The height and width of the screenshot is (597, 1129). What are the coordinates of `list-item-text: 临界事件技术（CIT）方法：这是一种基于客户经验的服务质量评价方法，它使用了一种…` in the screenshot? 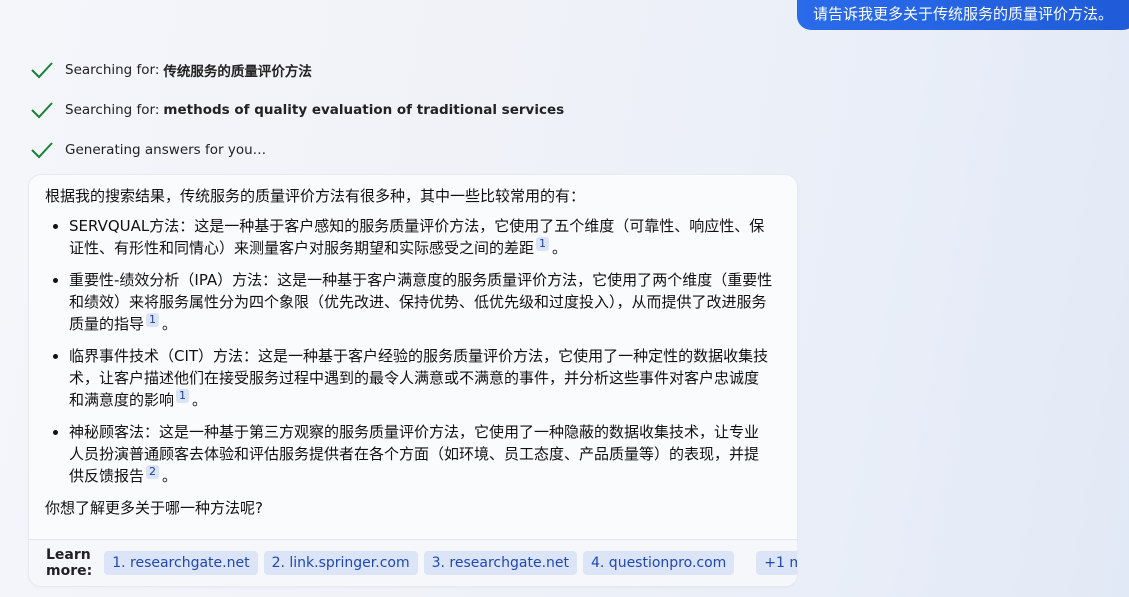 It's located at (419, 378).